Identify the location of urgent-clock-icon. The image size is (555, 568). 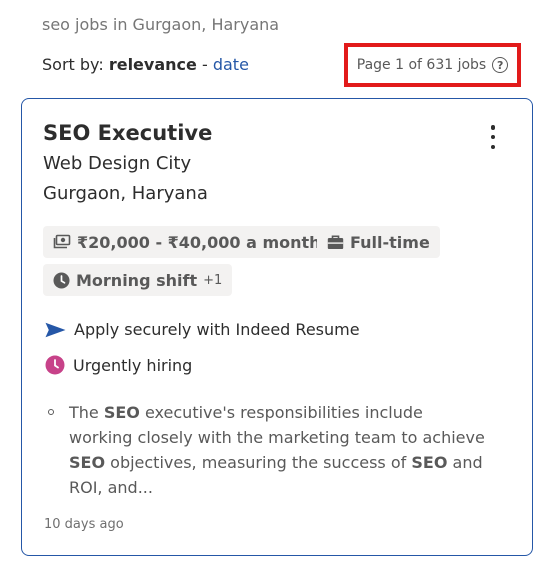
(55, 365).